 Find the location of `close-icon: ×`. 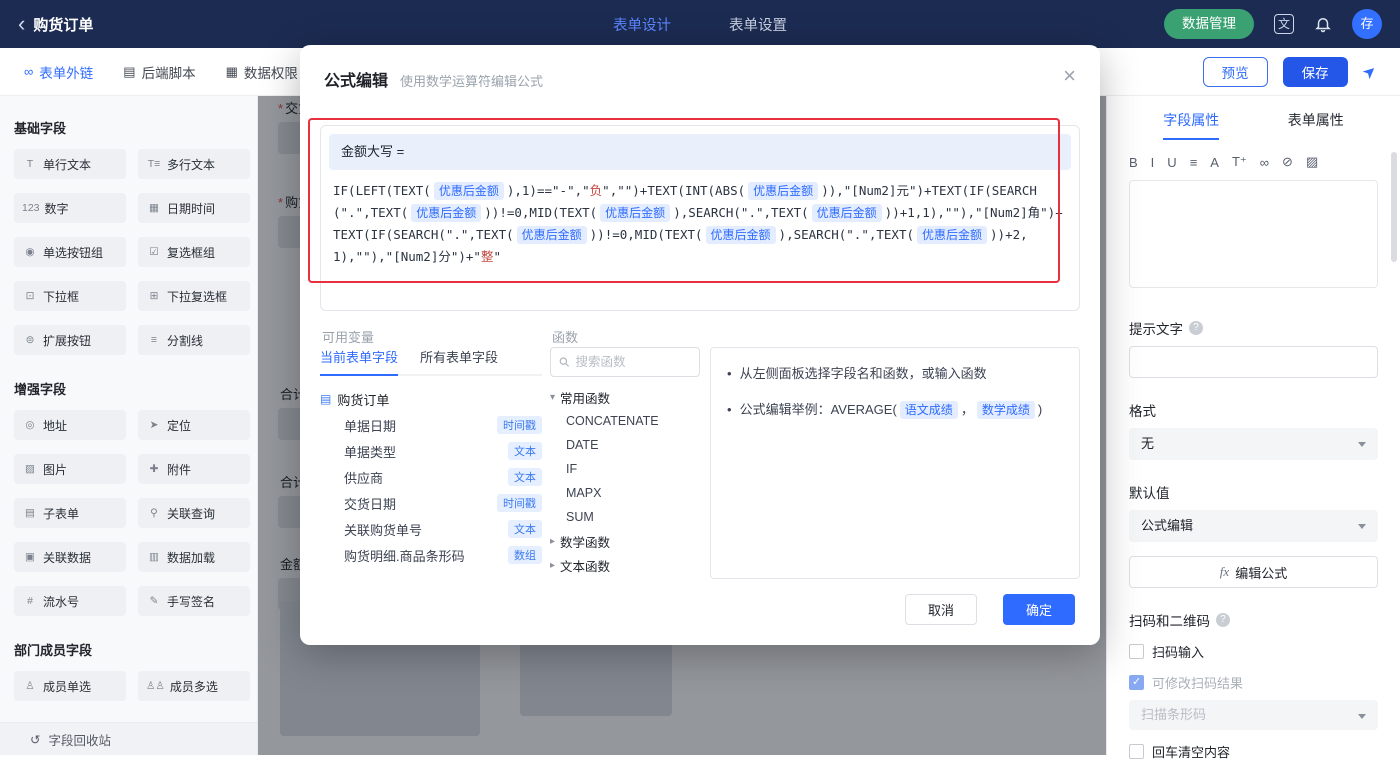

close-icon: × is located at coordinates (1069, 76).